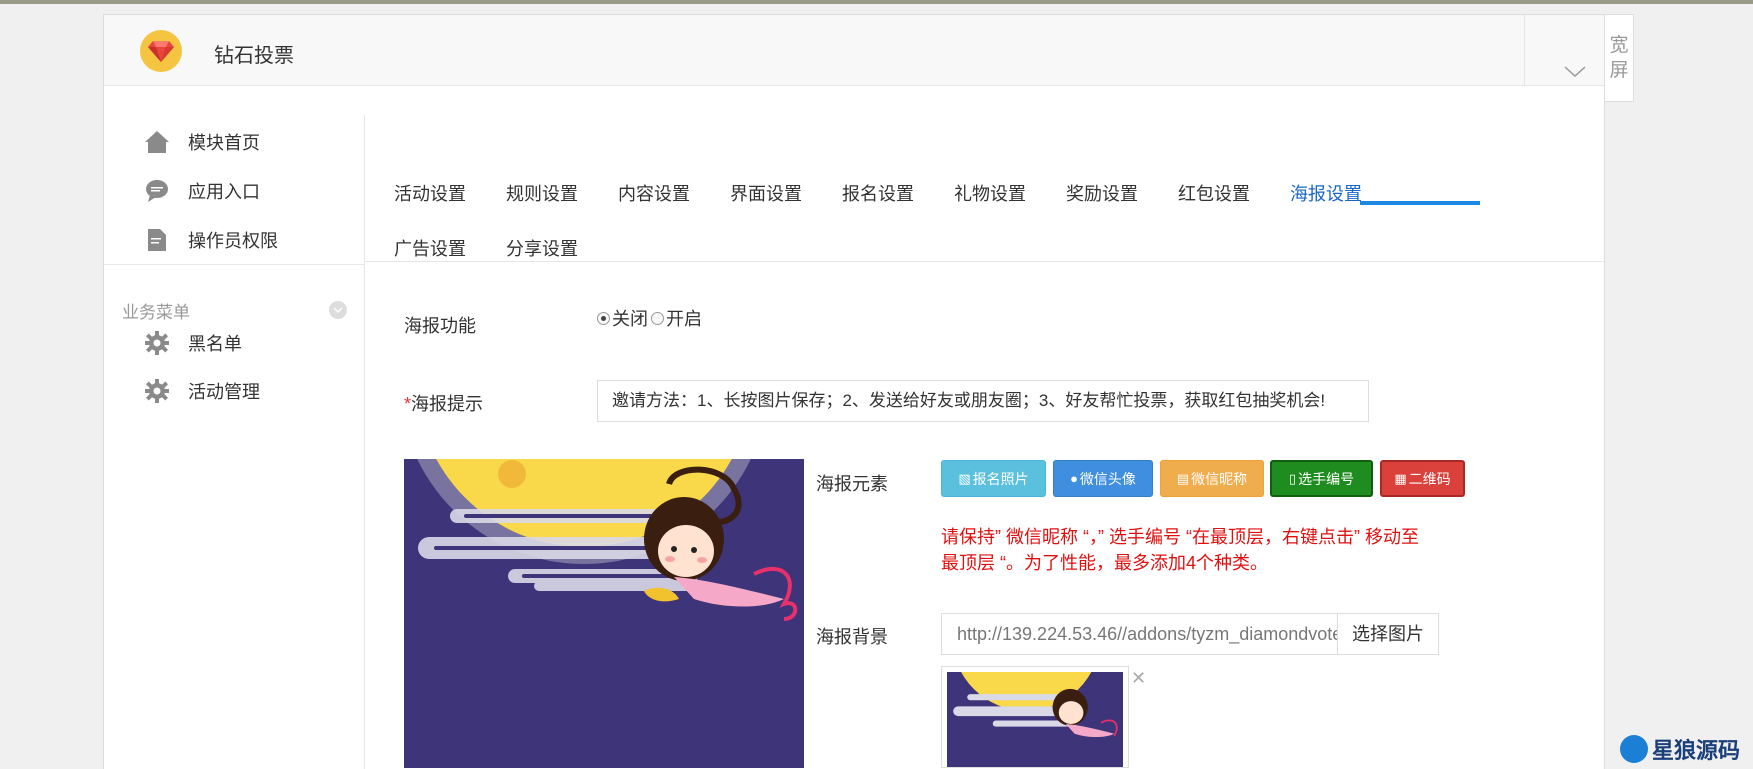 The image size is (1753, 769). What do you see at coordinates (1292, 478) in the screenshot?
I see `file-icon: ▯` at bounding box center [1292, 478].